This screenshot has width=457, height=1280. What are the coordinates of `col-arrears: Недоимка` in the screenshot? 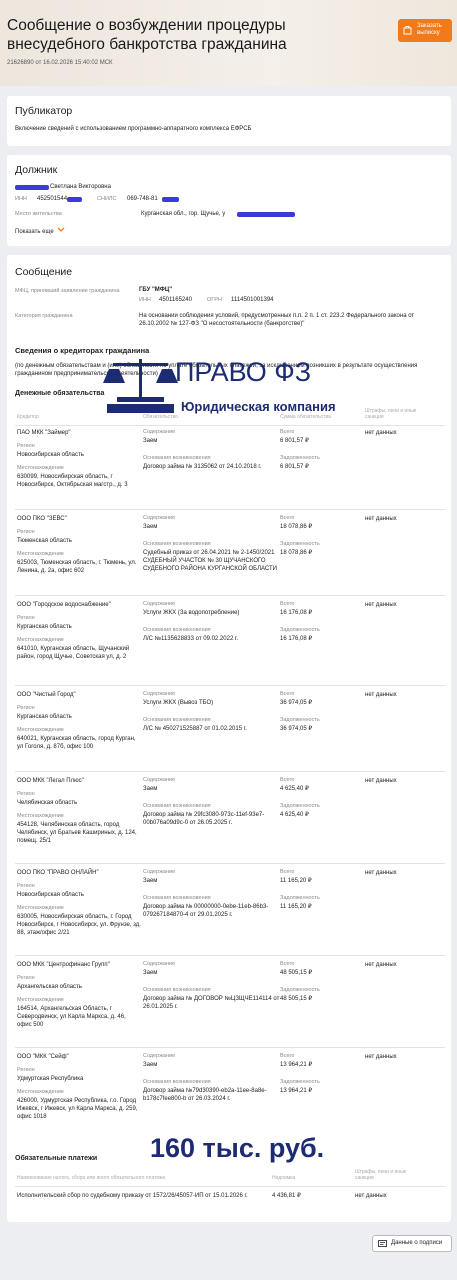 It's located at (284, 1178).